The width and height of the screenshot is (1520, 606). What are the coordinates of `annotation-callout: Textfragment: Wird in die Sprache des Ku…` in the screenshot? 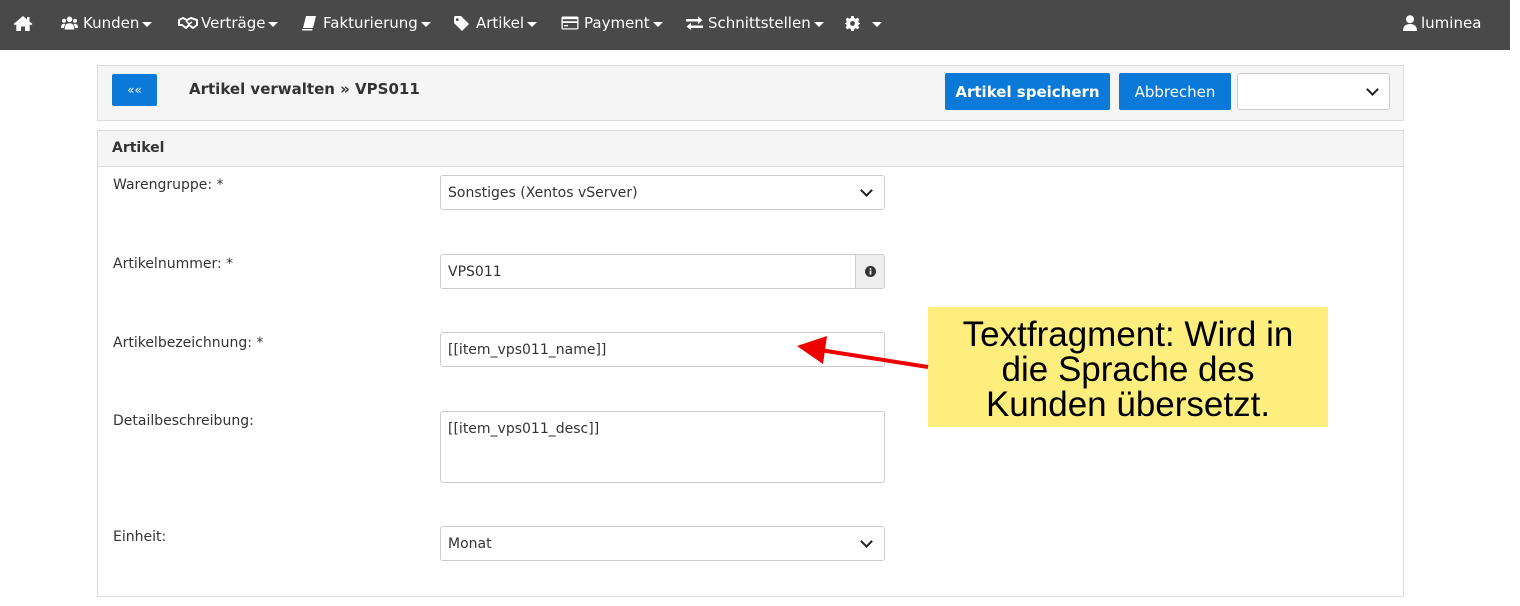 It's located at (1128, 367).